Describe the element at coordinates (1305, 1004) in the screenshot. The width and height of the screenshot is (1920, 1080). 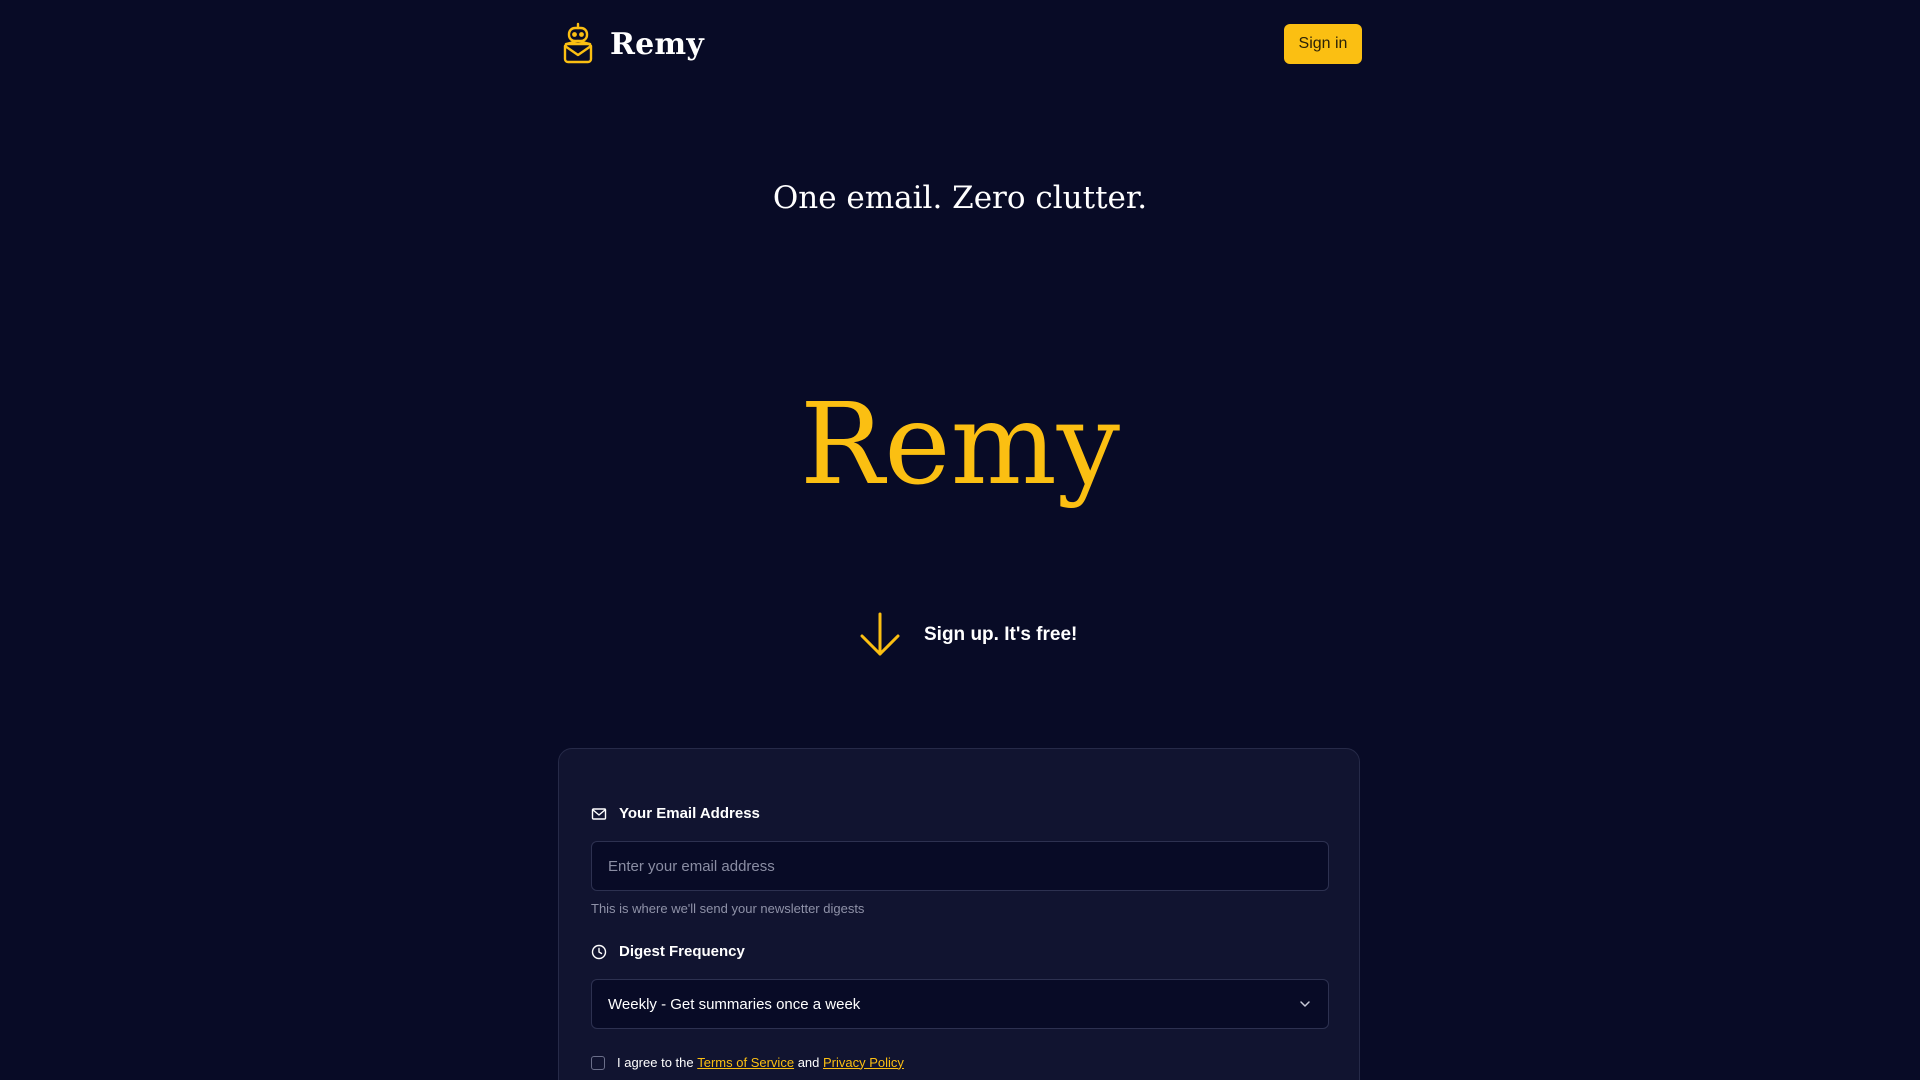
I see `chevron-down-icon` at that location.